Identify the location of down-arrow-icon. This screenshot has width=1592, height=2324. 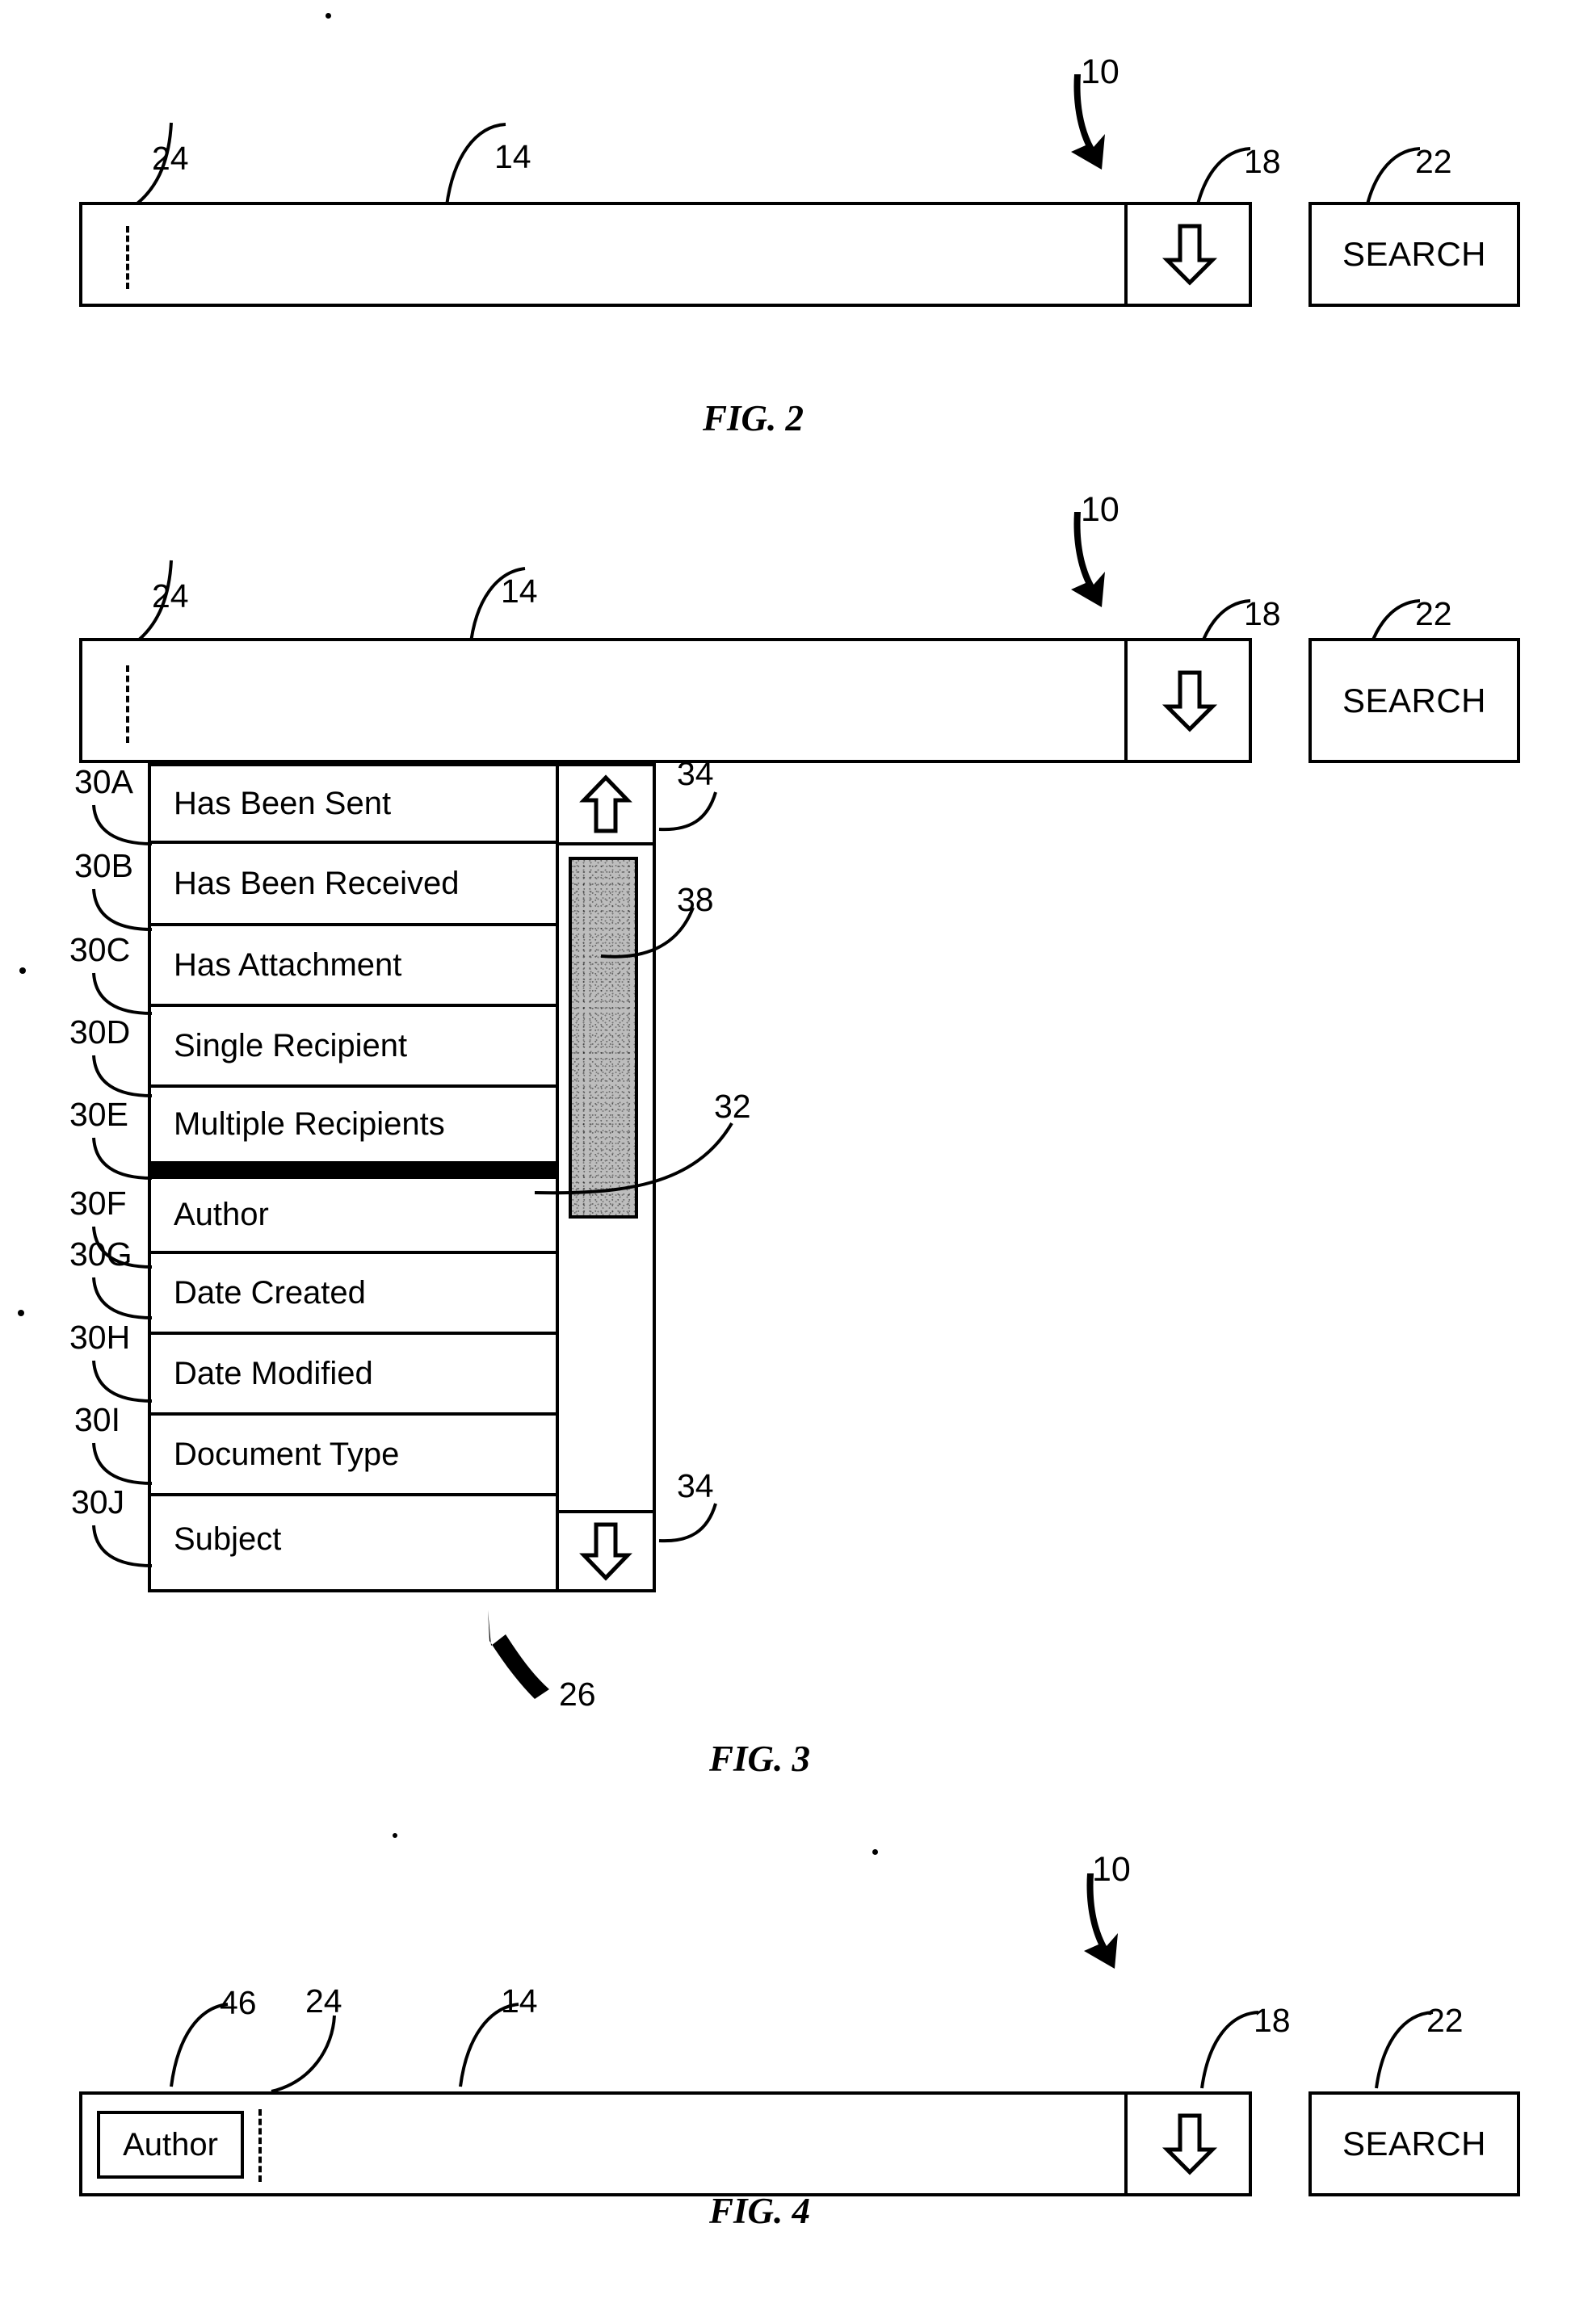
(1189, 2144).